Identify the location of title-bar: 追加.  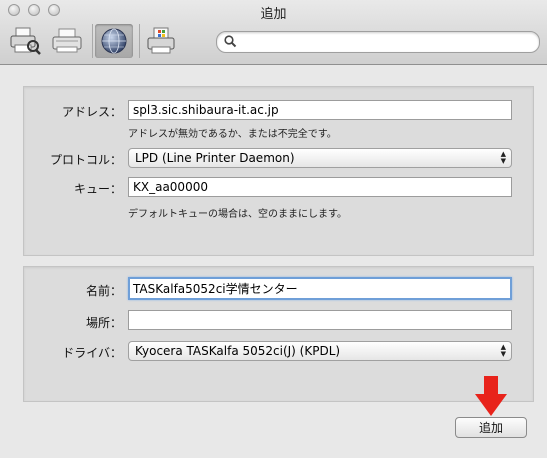
(273, 32).